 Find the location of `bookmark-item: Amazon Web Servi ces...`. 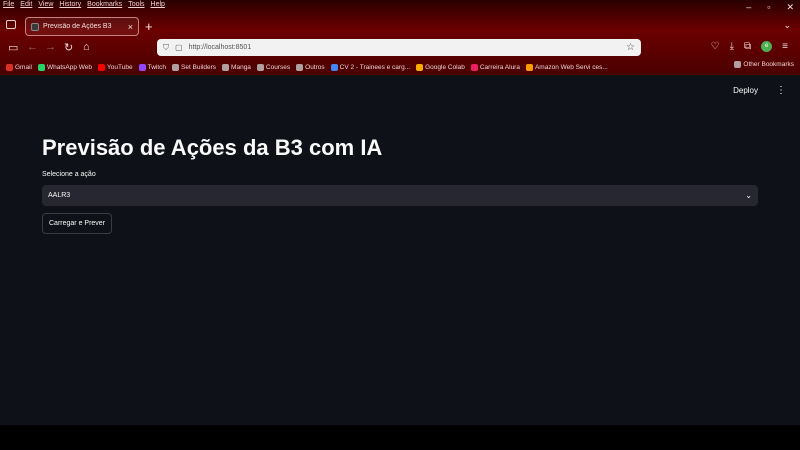

bookmark-item: Amazon Web Servi ces... is located at coordinates (566, 67).